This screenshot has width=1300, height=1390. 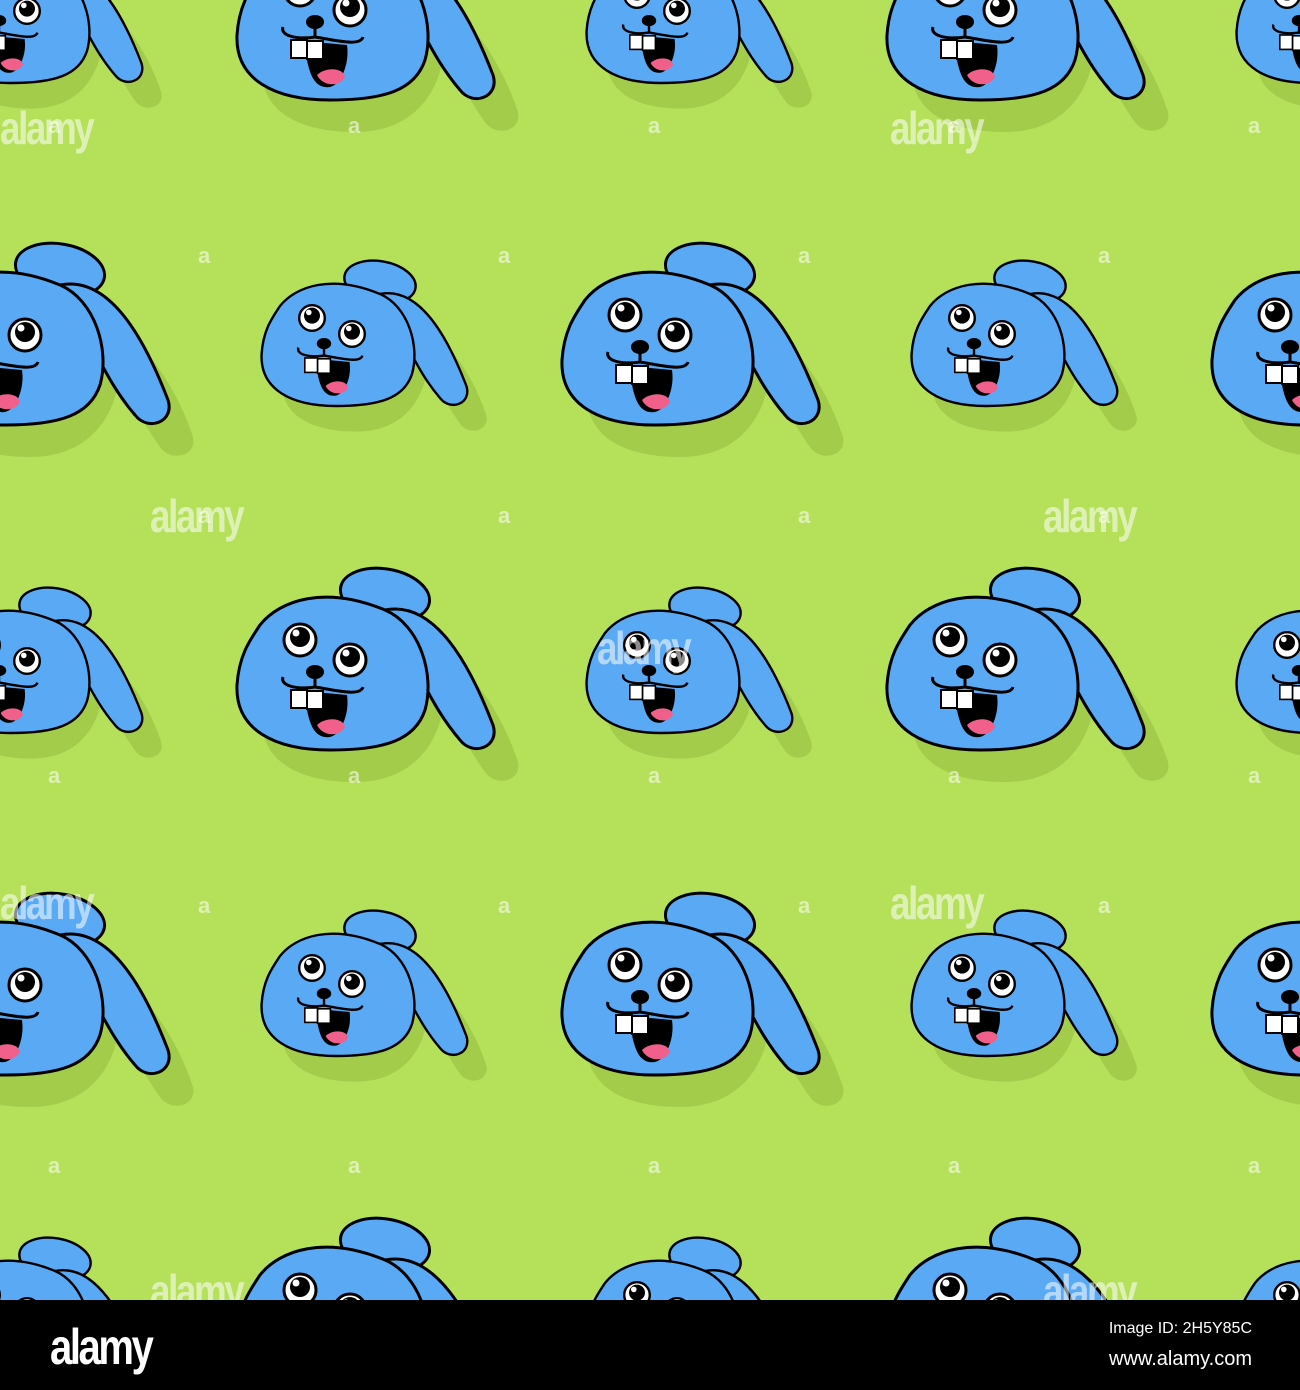 I want to click on image-id: Image ID: 2H5Y85C, so click(x=1180, y=1328).